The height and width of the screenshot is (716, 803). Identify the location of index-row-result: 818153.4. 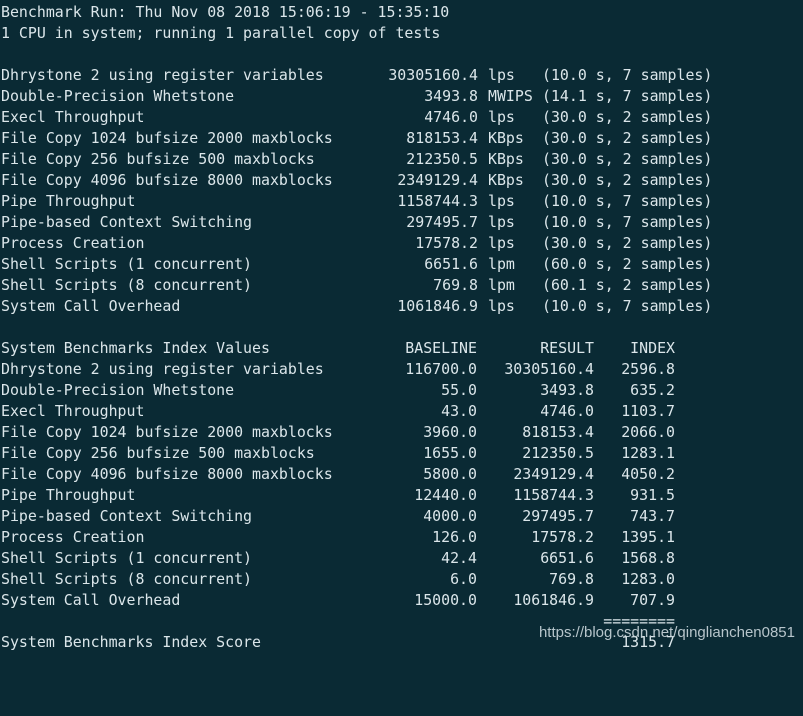
(558, 432).